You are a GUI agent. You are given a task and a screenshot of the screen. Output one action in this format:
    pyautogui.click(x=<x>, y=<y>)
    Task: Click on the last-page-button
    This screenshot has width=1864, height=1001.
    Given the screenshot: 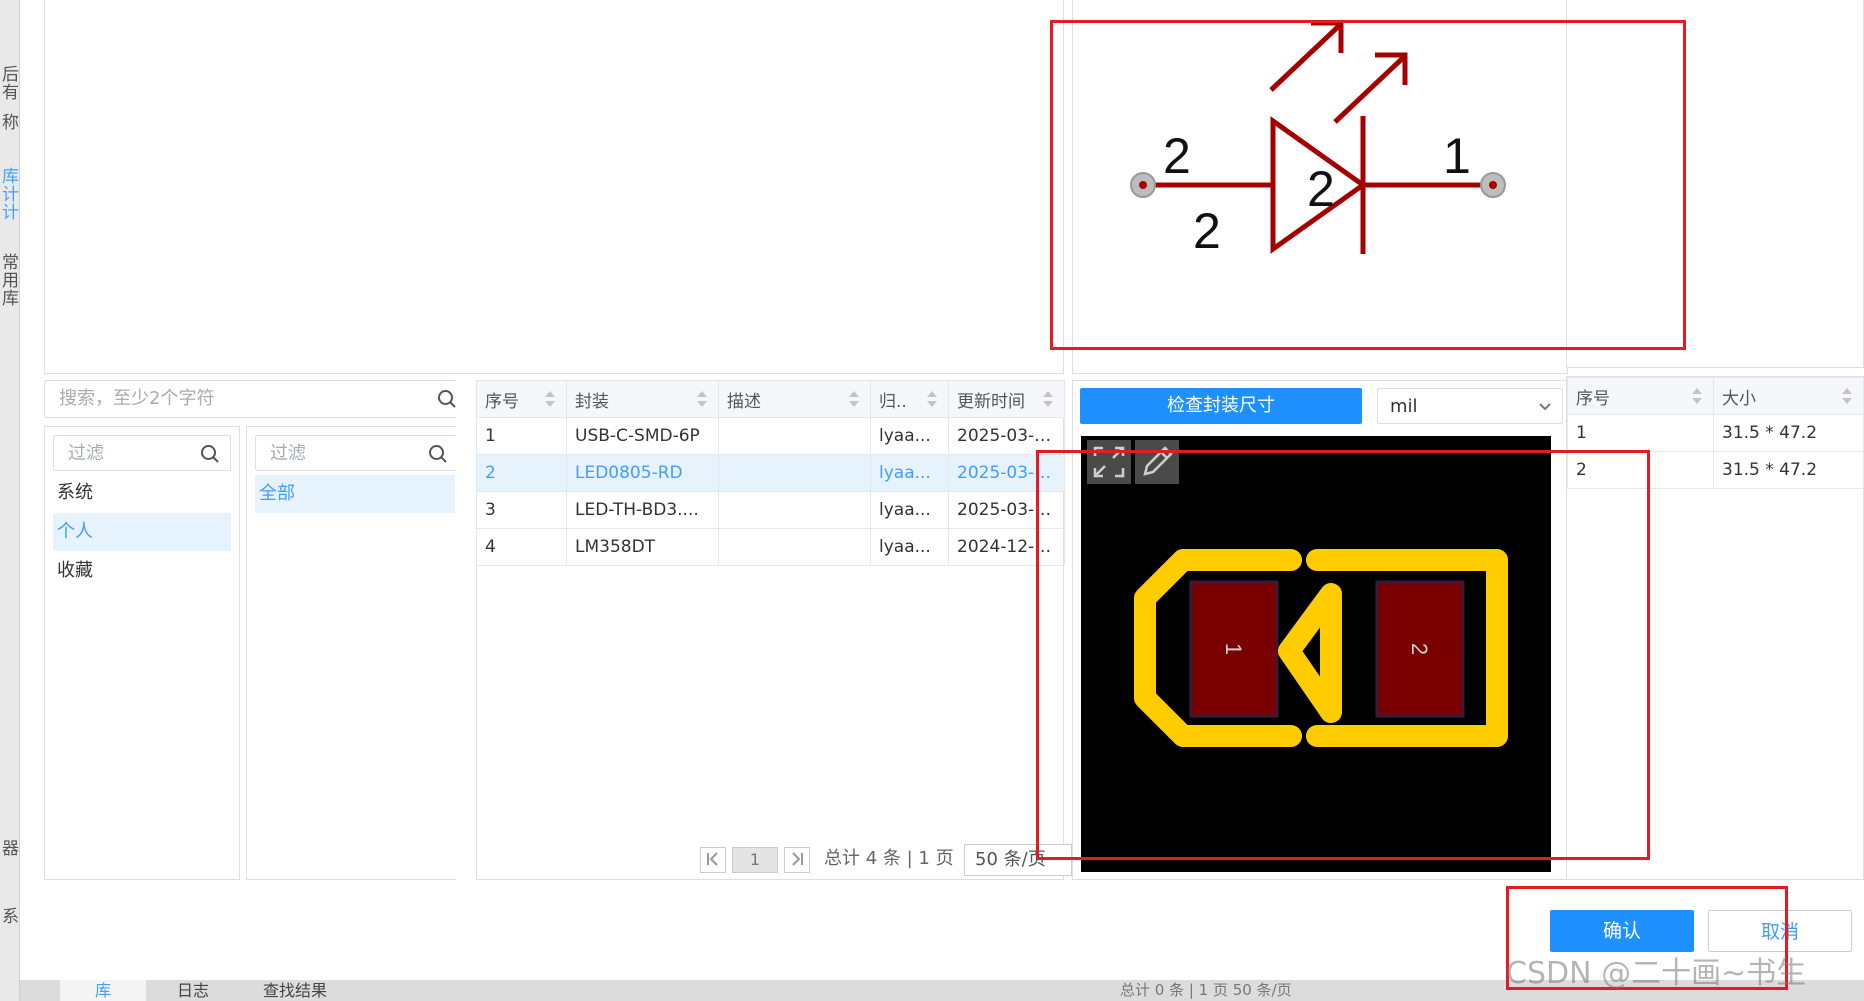 What is the action you would take?
    pyautogui.click(x=797, y=860)
    